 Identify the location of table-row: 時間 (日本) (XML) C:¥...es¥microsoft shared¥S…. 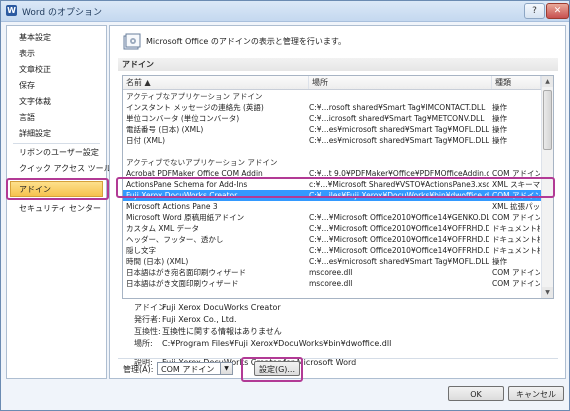
(332, 261).